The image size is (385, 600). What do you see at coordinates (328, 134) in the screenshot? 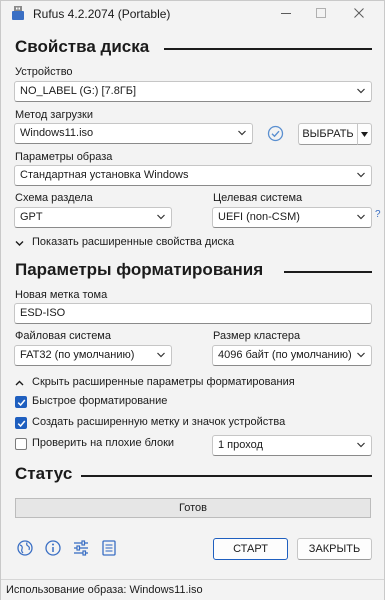
I see `select-button: ВЫБРАТЬ` at bounding box center [328, 134].